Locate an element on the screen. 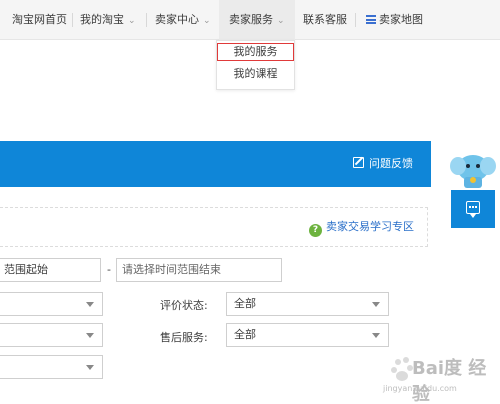  time-range-end-input: 请选择时间范围结束 is located at coordinates (199, 270).